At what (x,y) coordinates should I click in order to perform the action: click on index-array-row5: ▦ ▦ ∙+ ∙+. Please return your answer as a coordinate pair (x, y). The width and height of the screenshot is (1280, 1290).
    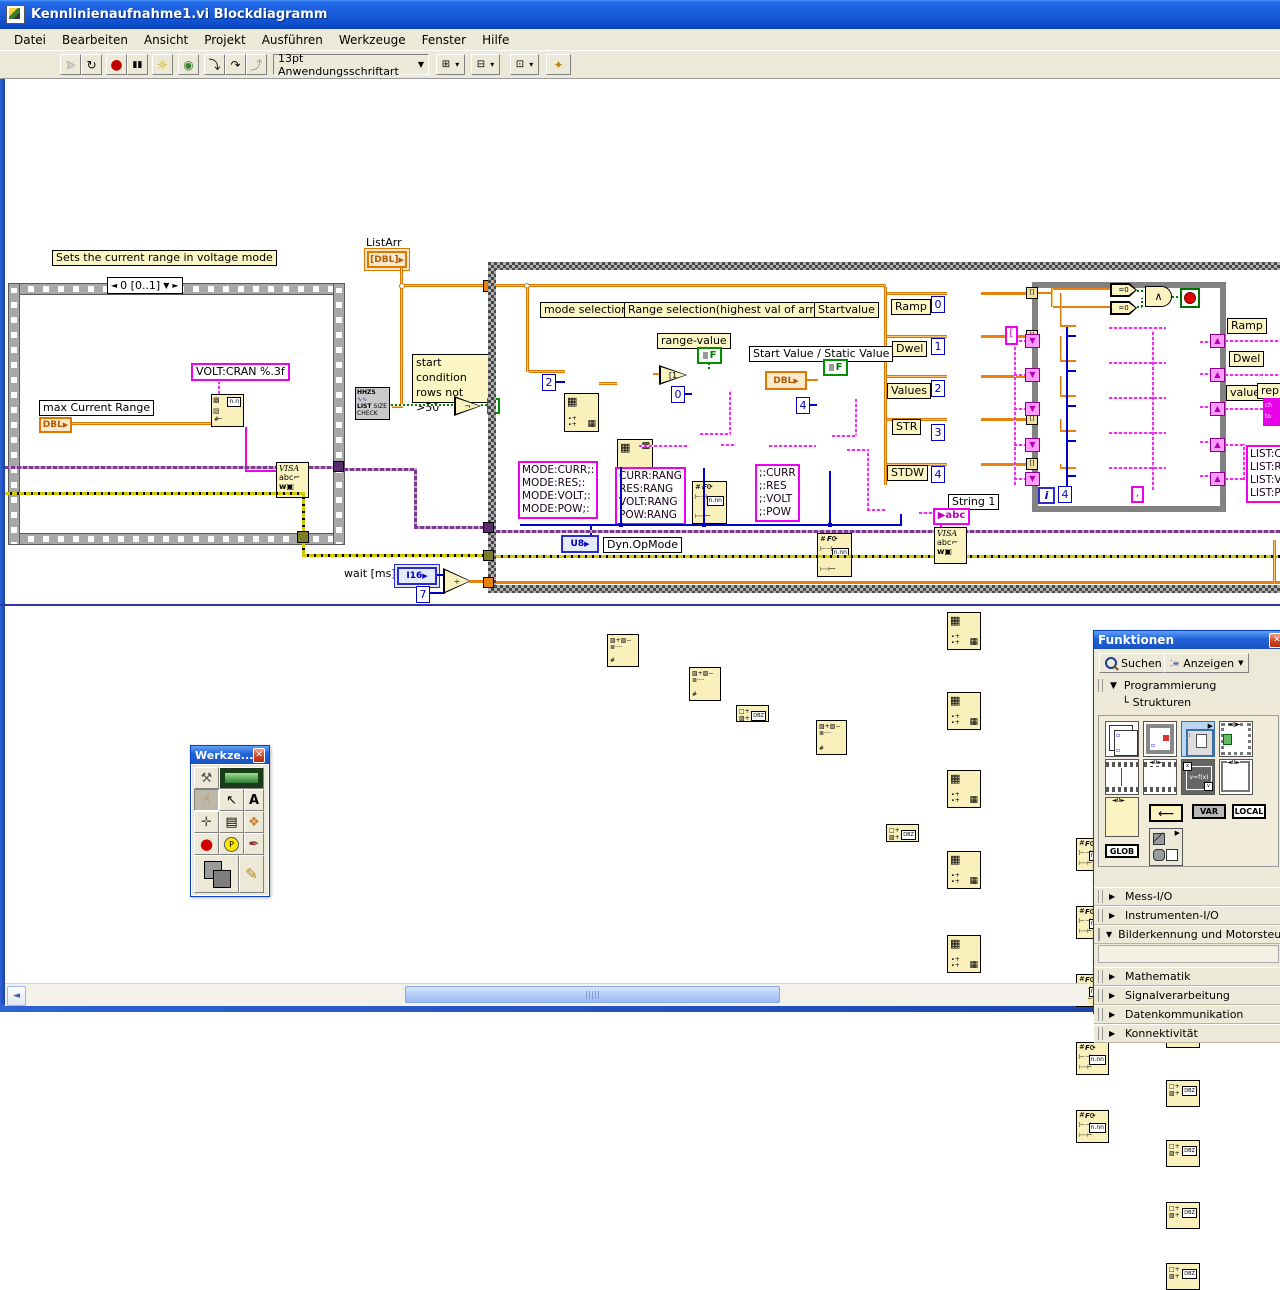
    Looking at the image, I should click on (964, 954).